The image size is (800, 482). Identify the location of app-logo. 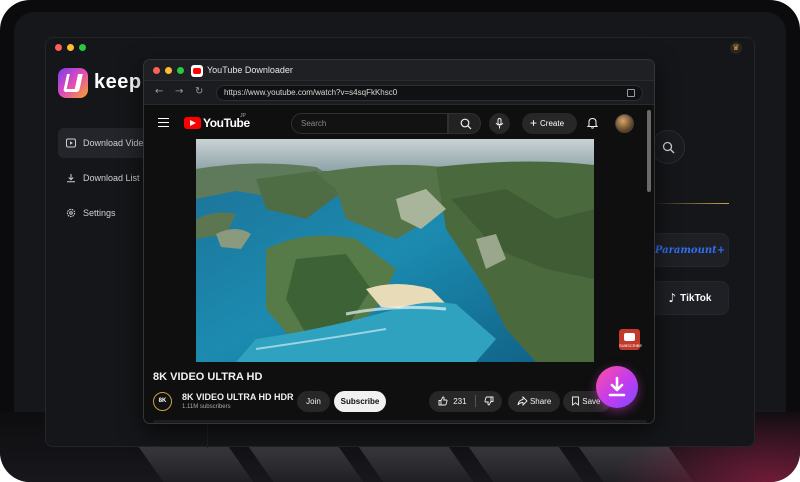
(73, 83).